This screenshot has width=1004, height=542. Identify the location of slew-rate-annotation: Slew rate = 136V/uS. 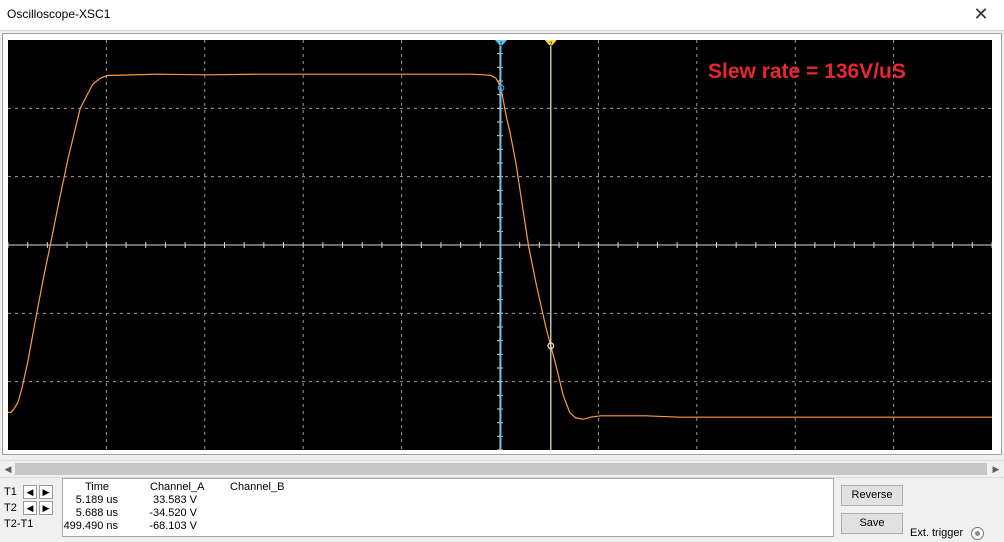
(807, 71).